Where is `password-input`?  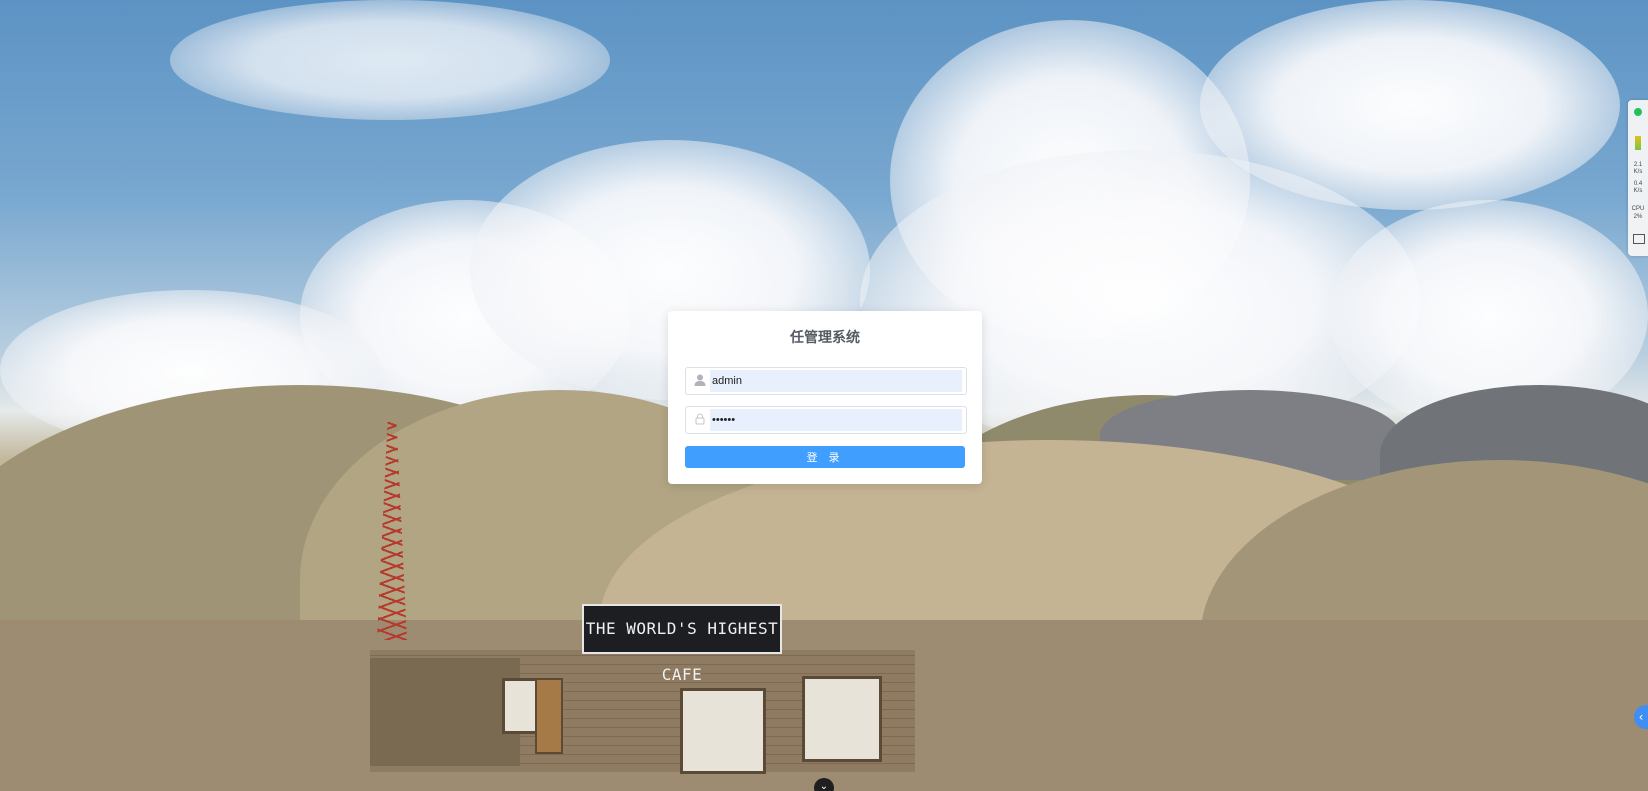
password-input is located at coordinates (836, 420).